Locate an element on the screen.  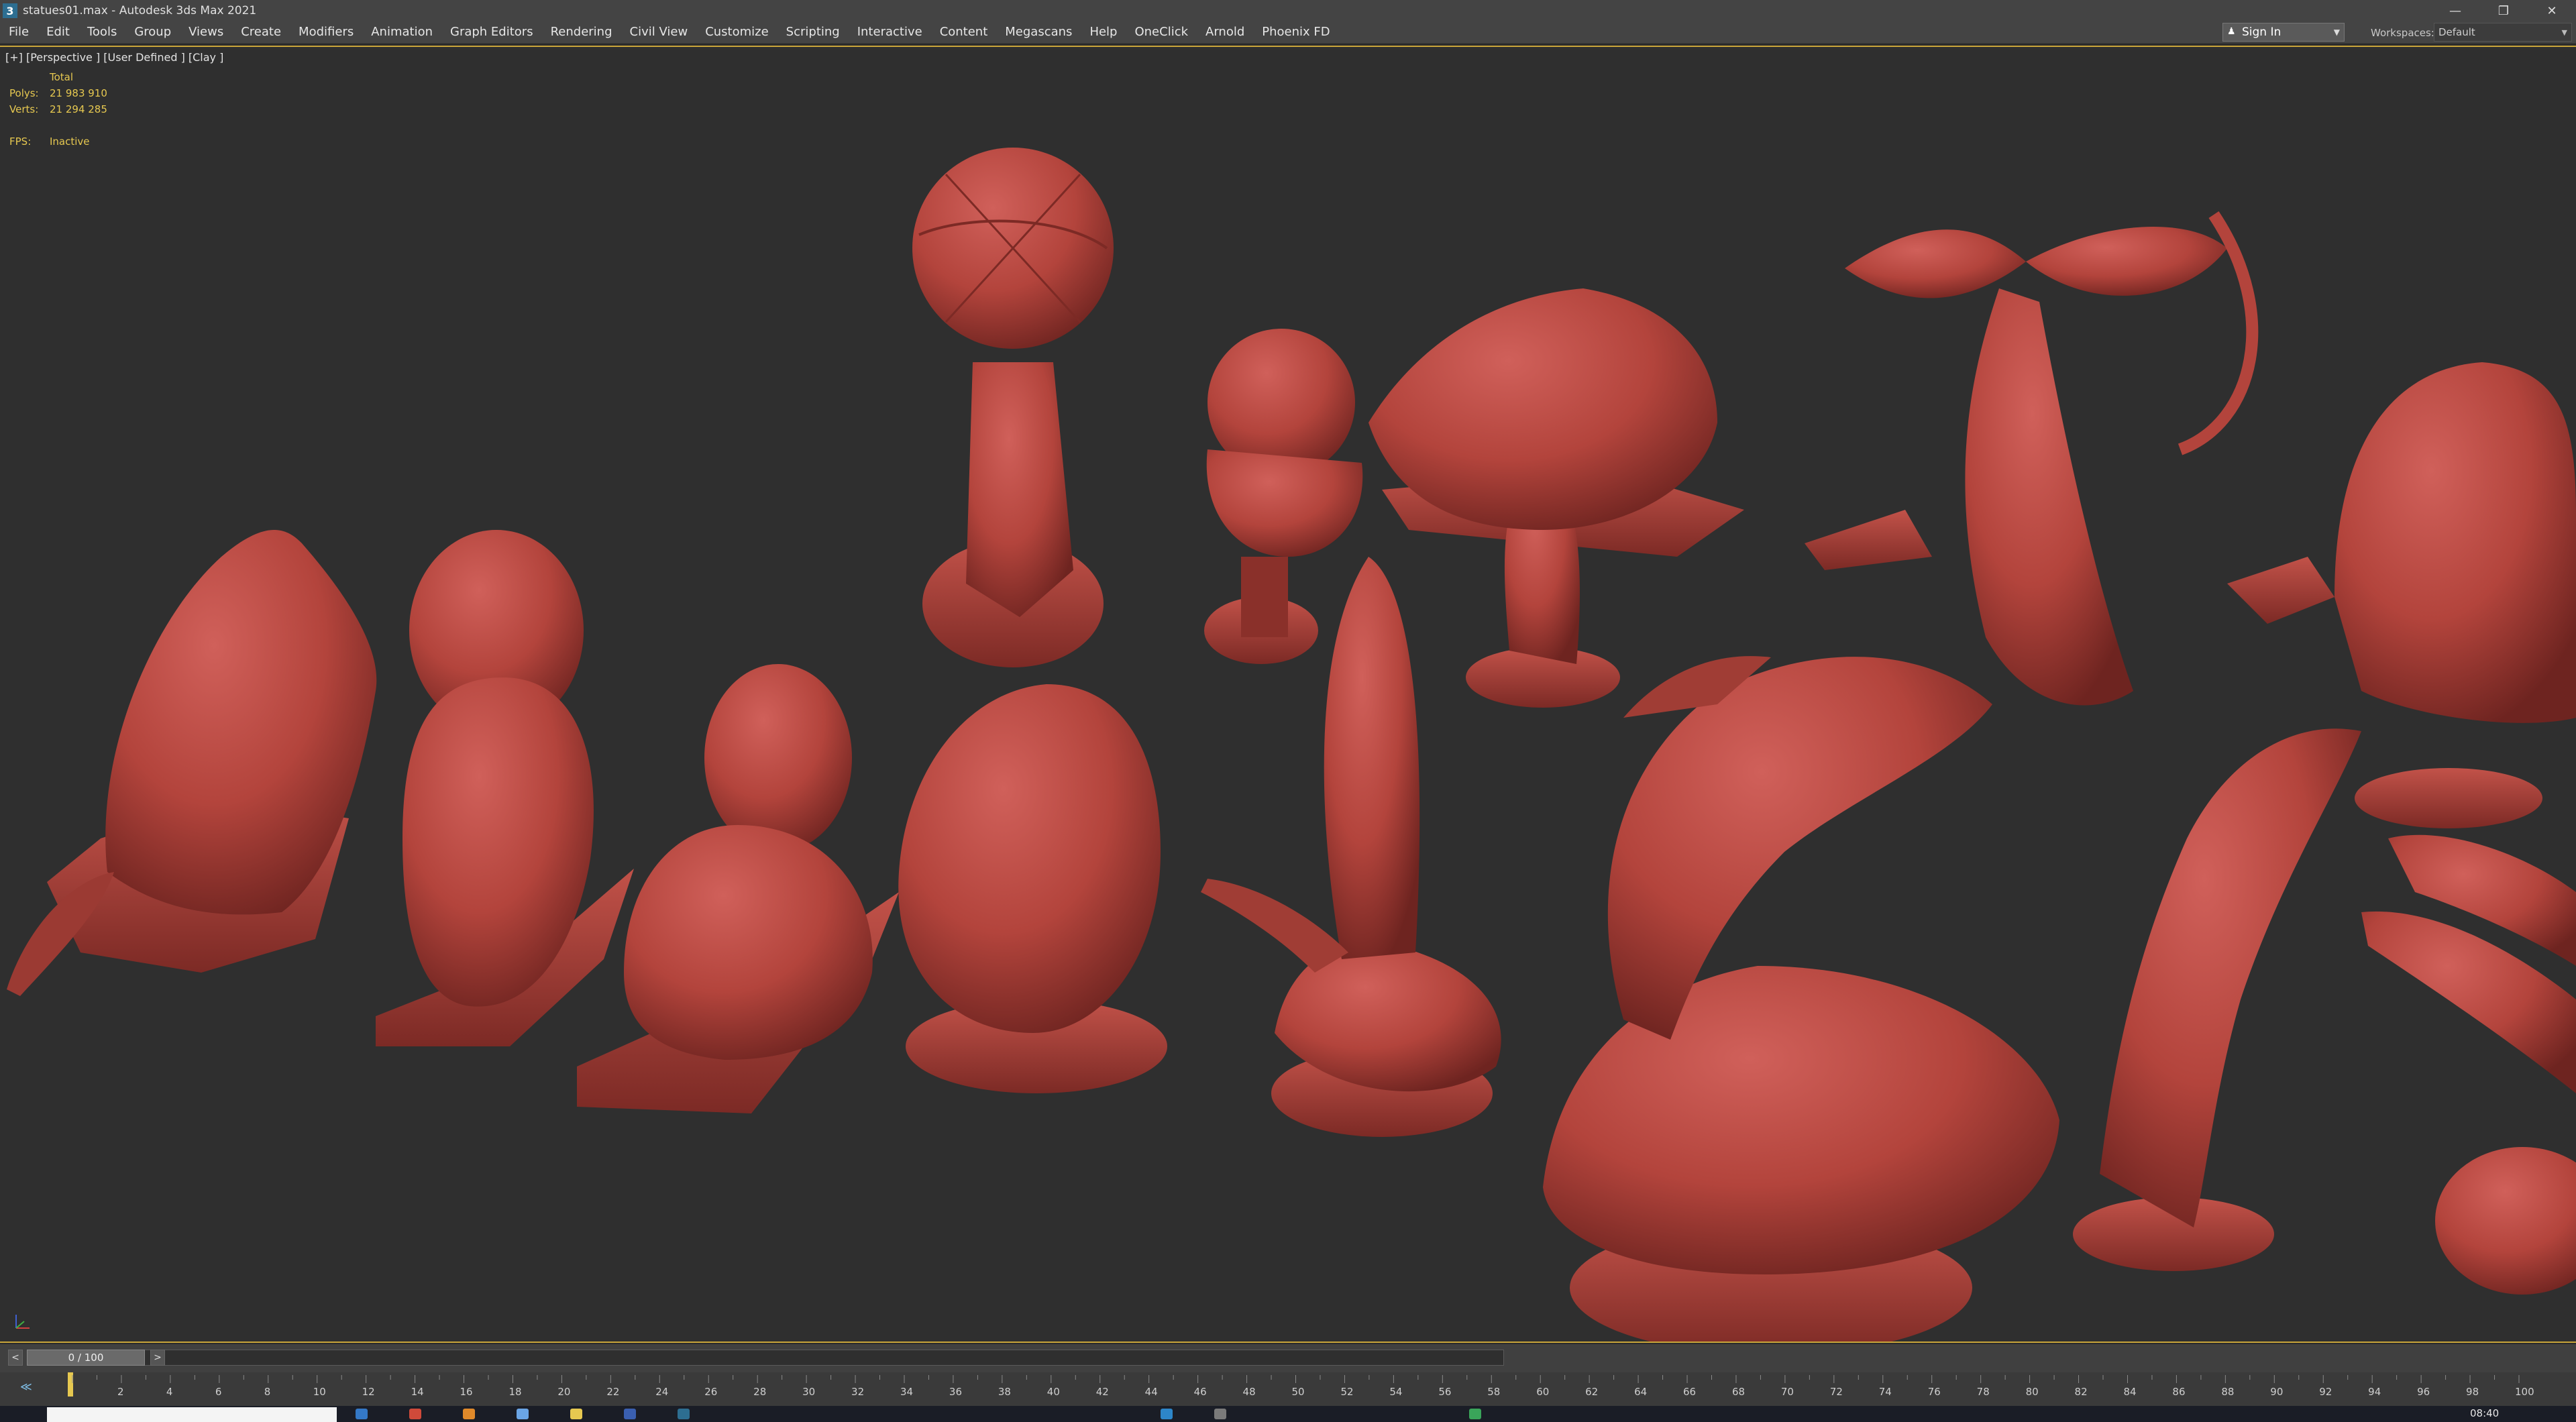
frame-tick-label: 70 is located at coordinates (1787, 1392).